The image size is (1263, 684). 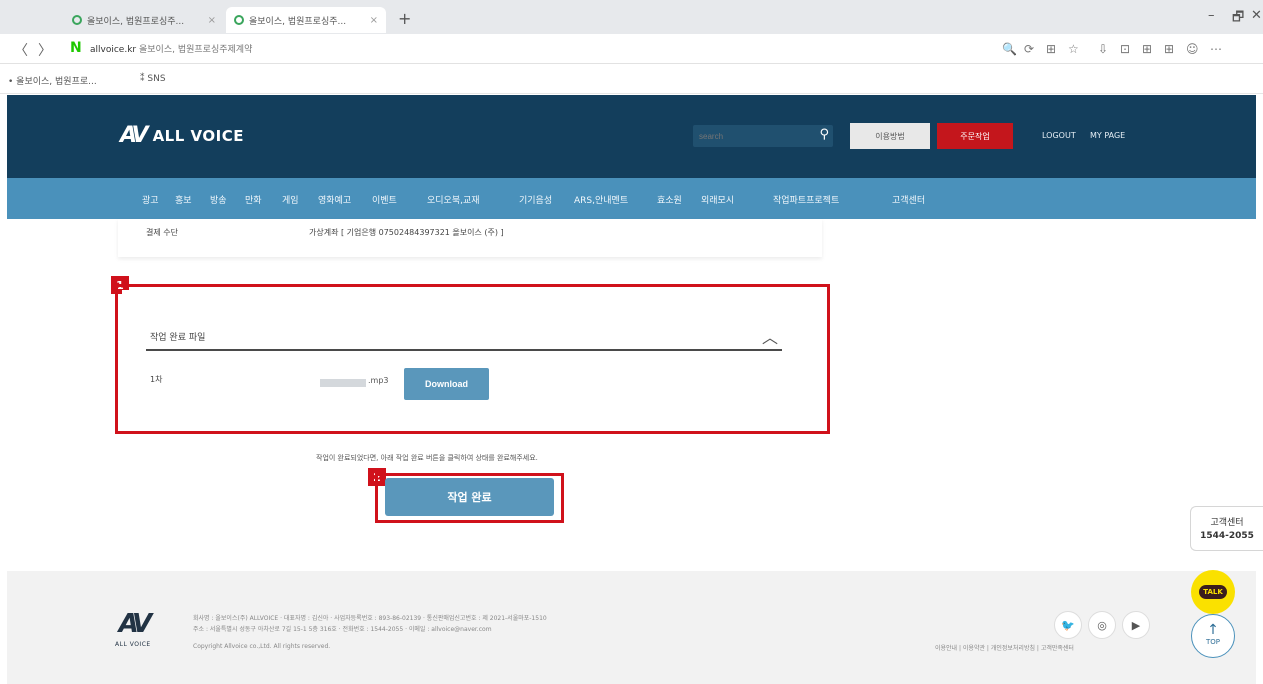 What do you see at coordinates (464, 350) in the screenshot?
I see `section-divider` at bounding box center [464, 350].